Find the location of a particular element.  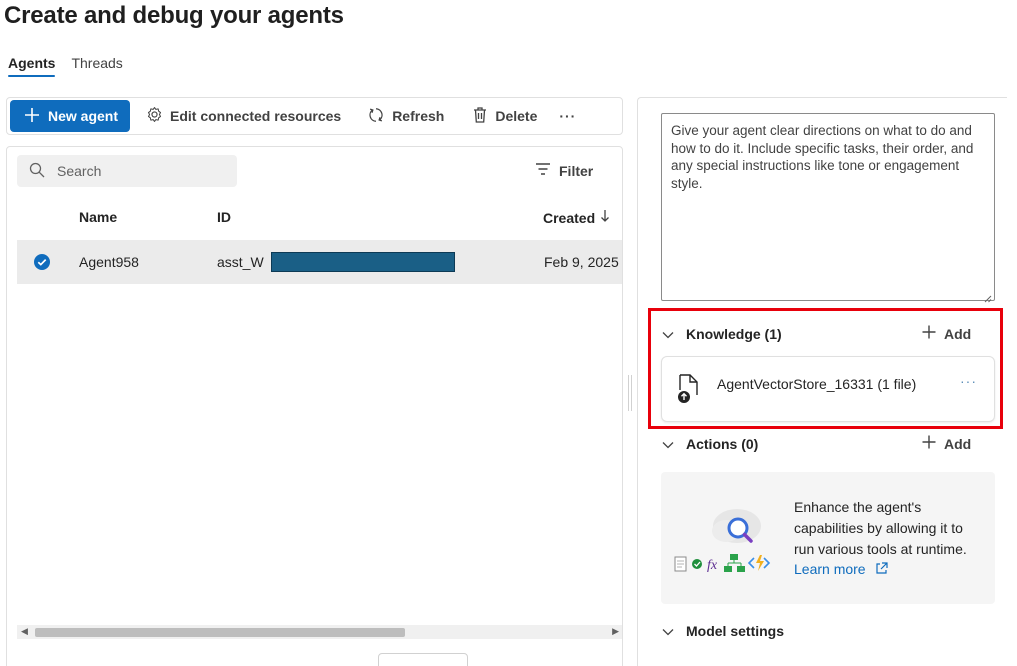

agent-name-cell: Agent958 is located at coordinates (109, 262).